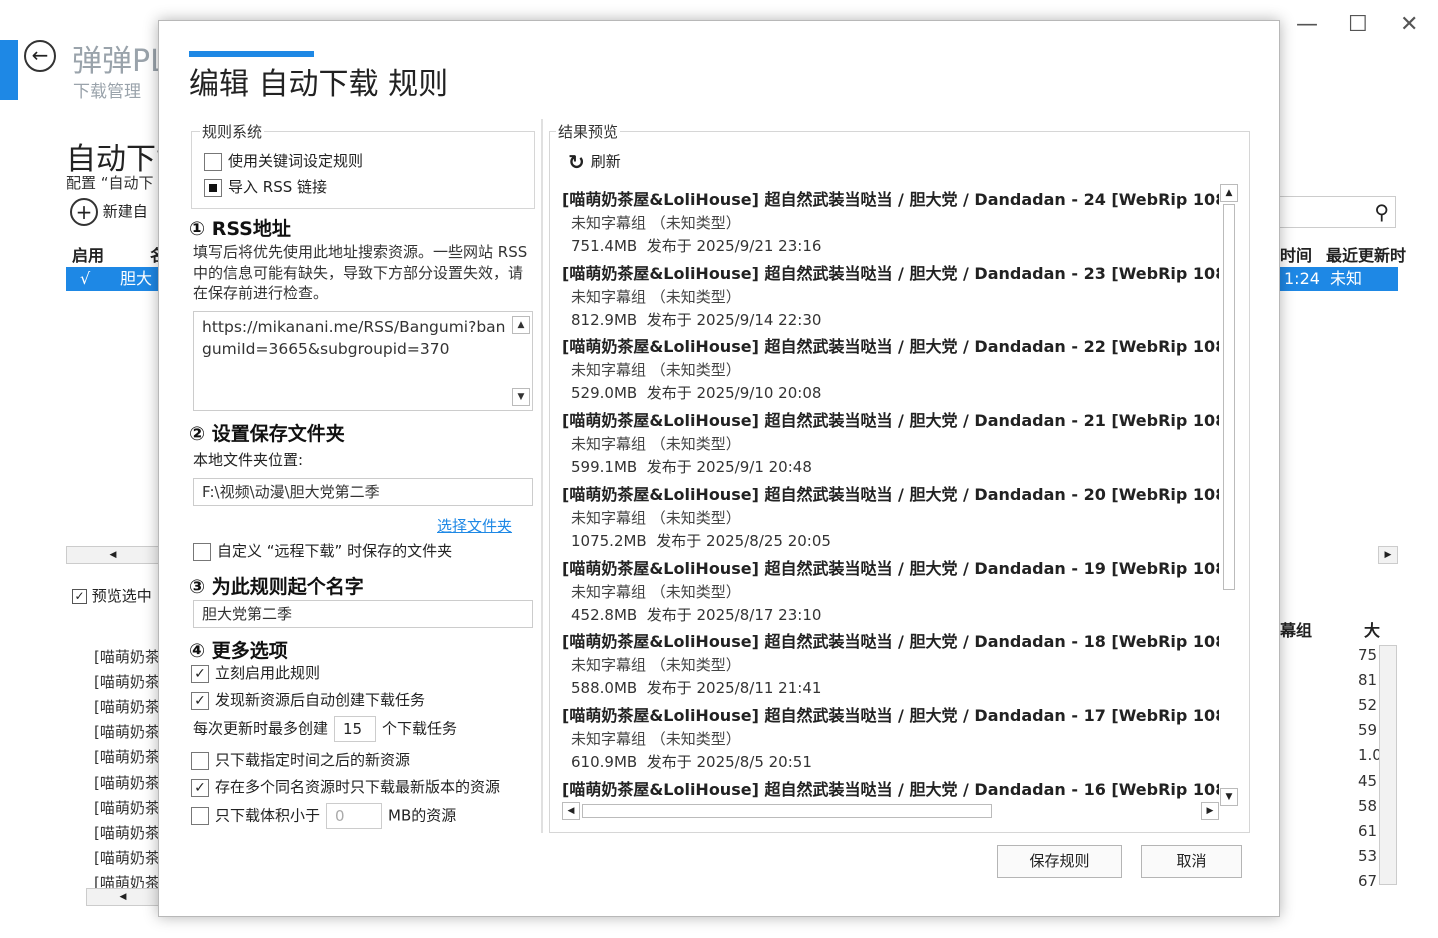  What do you see at coordinates (202, 551) in the screenshot?
I see `custom-remote-checkbox` at bounding box center [202, 551].